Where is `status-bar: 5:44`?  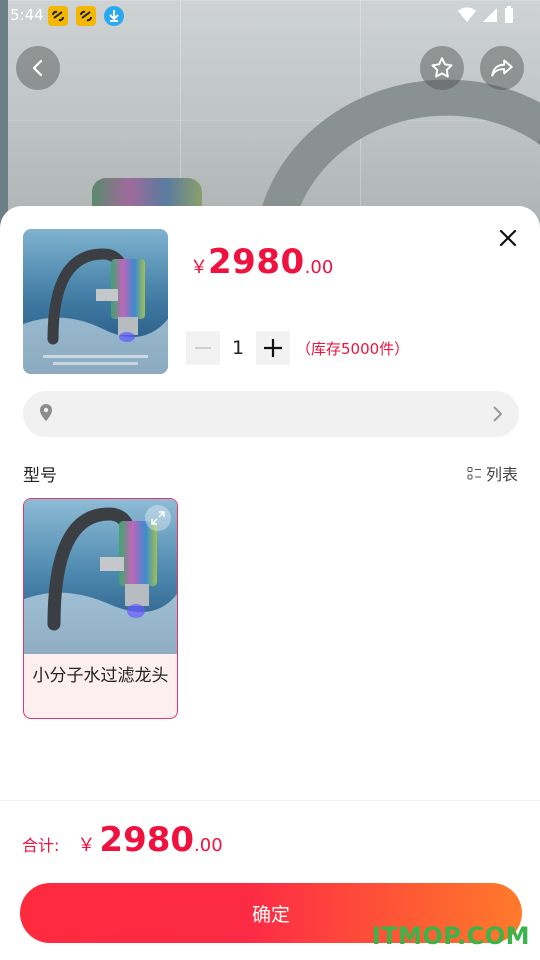
status-bar: 5:44 is located at coordinates (270, 16).